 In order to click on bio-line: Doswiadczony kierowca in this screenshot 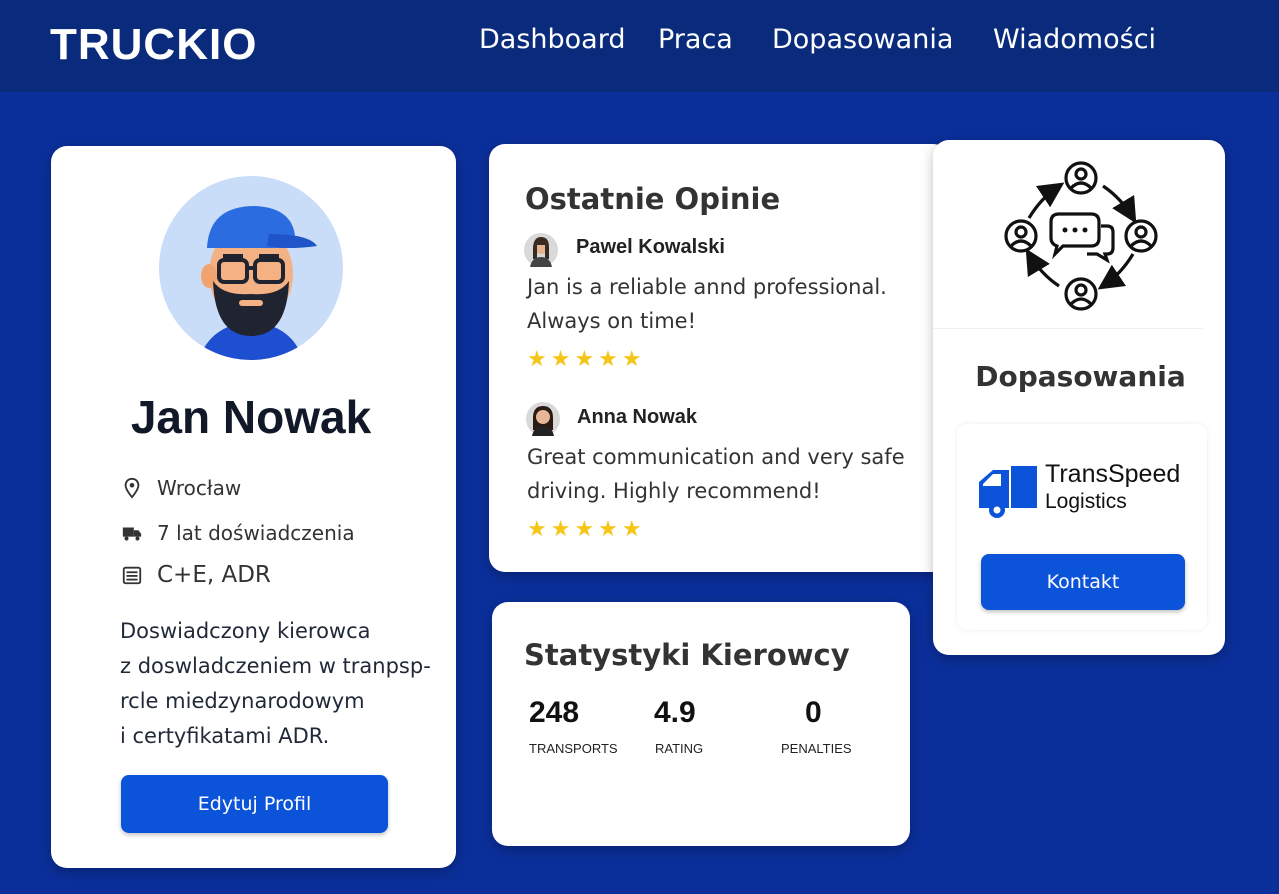, I will do `click(245, 631)`.